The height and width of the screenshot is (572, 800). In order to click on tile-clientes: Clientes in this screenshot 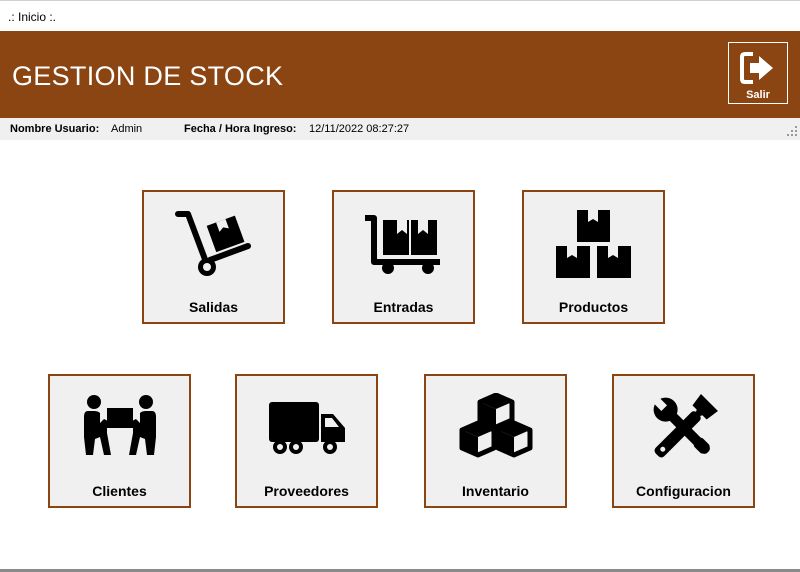, I will do `click(119, 441)`.